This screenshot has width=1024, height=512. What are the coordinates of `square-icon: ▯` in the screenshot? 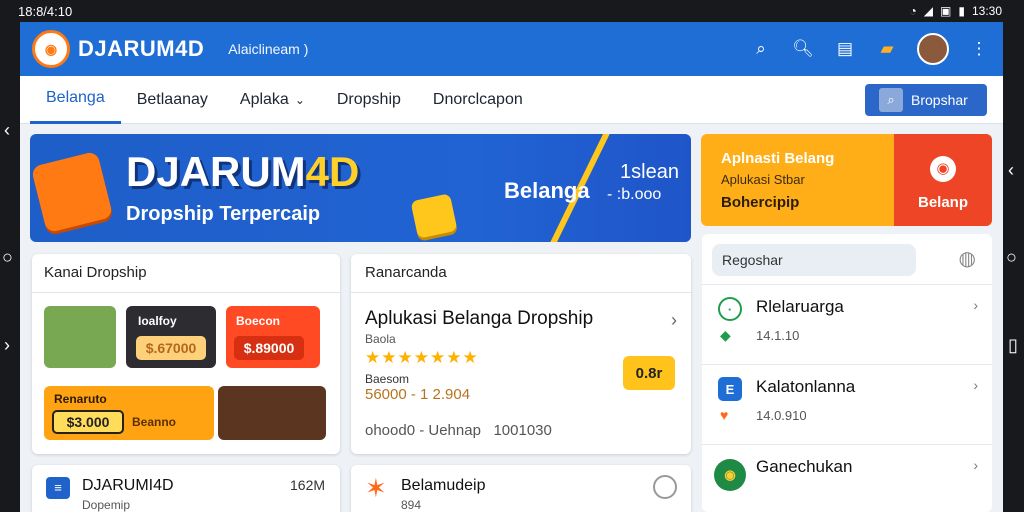 It's located at (1013, 345).